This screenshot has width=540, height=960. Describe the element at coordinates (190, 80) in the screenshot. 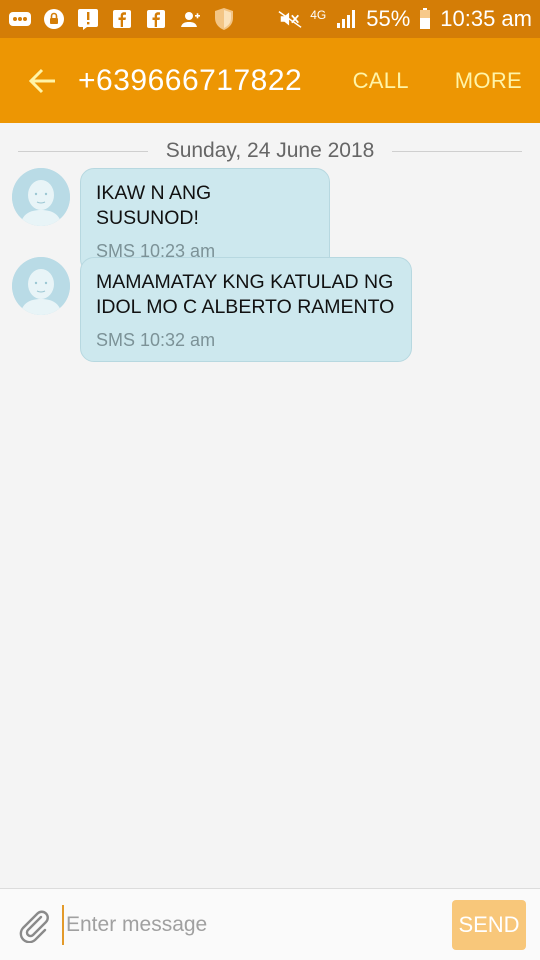

I see `contact-title: +639666717822` at that location.